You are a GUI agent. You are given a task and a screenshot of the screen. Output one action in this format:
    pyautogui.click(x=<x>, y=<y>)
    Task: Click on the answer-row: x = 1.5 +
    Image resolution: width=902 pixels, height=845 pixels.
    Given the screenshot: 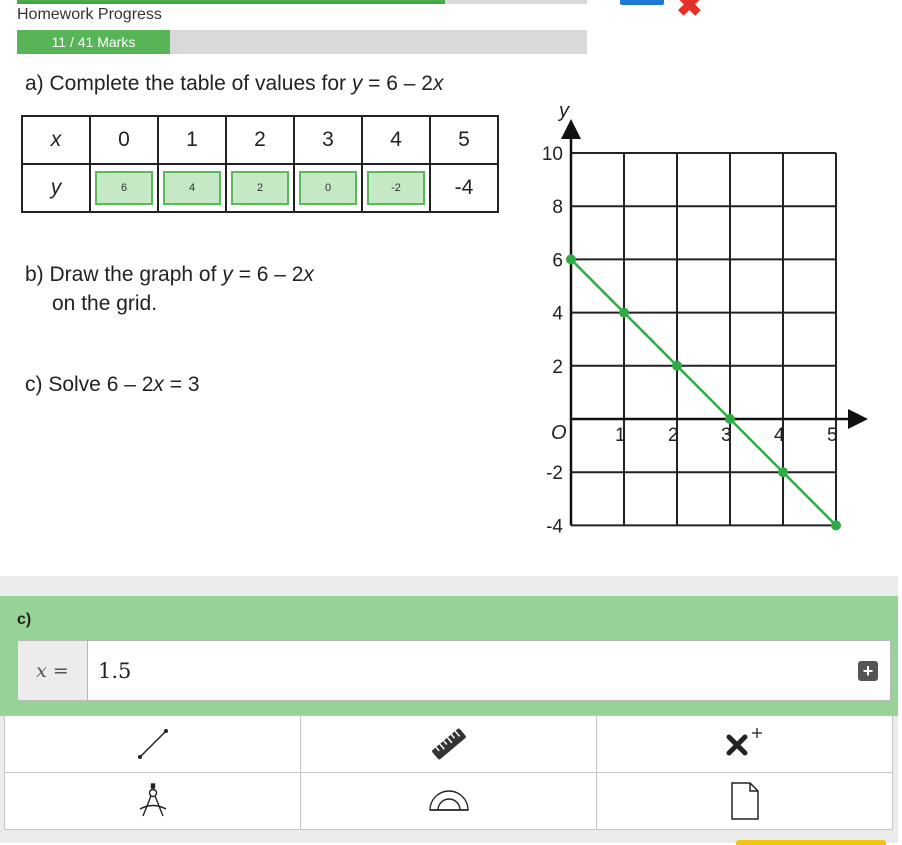 What is the action you would take?
    pyautogui.click(x=454, y=670)
    